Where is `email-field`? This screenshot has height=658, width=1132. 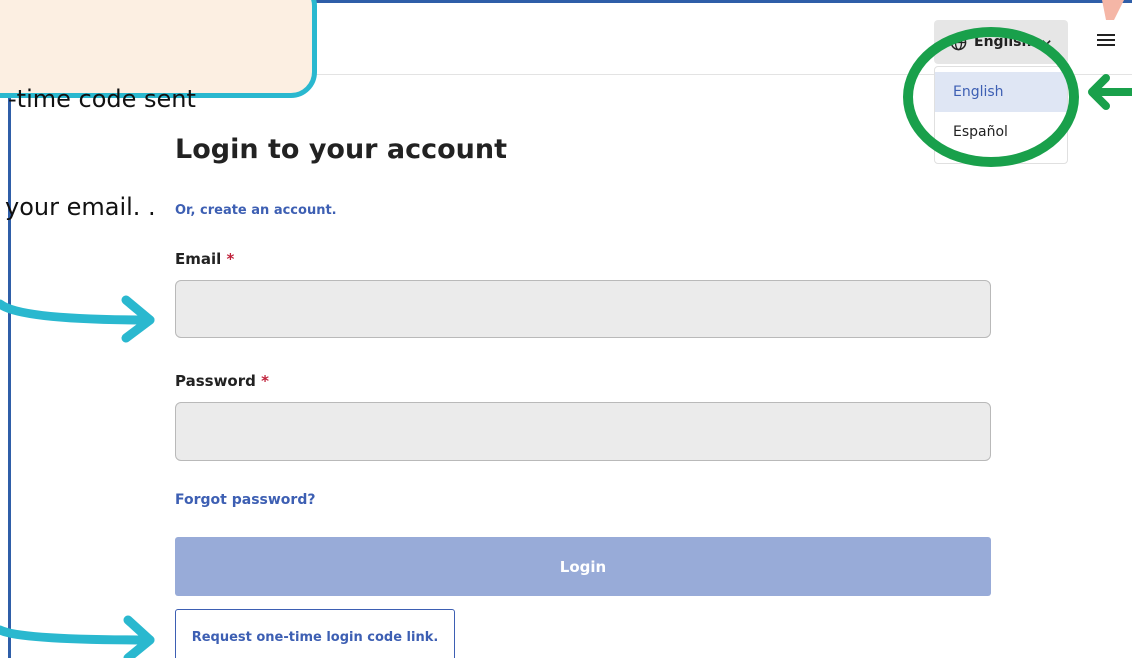 email-field is located at coordinates (583, 309).